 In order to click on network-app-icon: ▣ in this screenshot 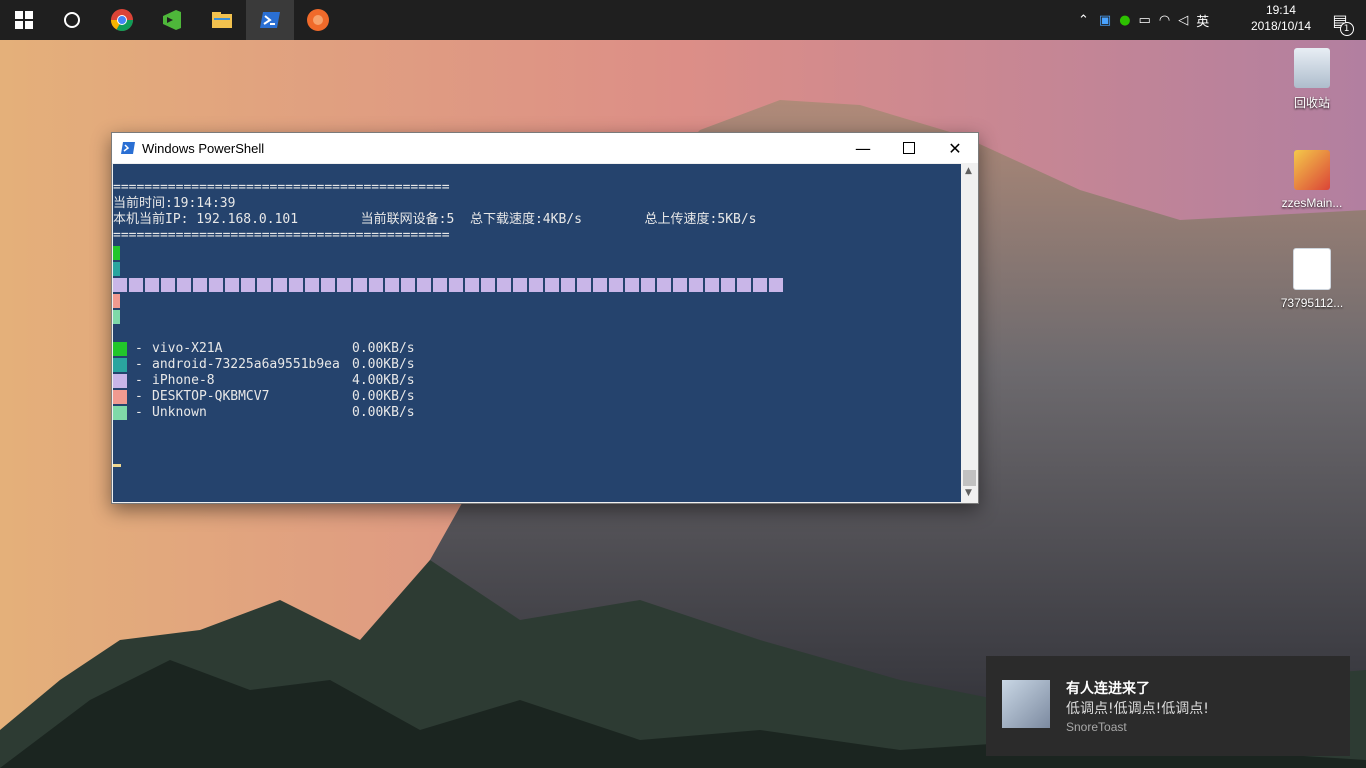, I will do `click(1105, 20)`.